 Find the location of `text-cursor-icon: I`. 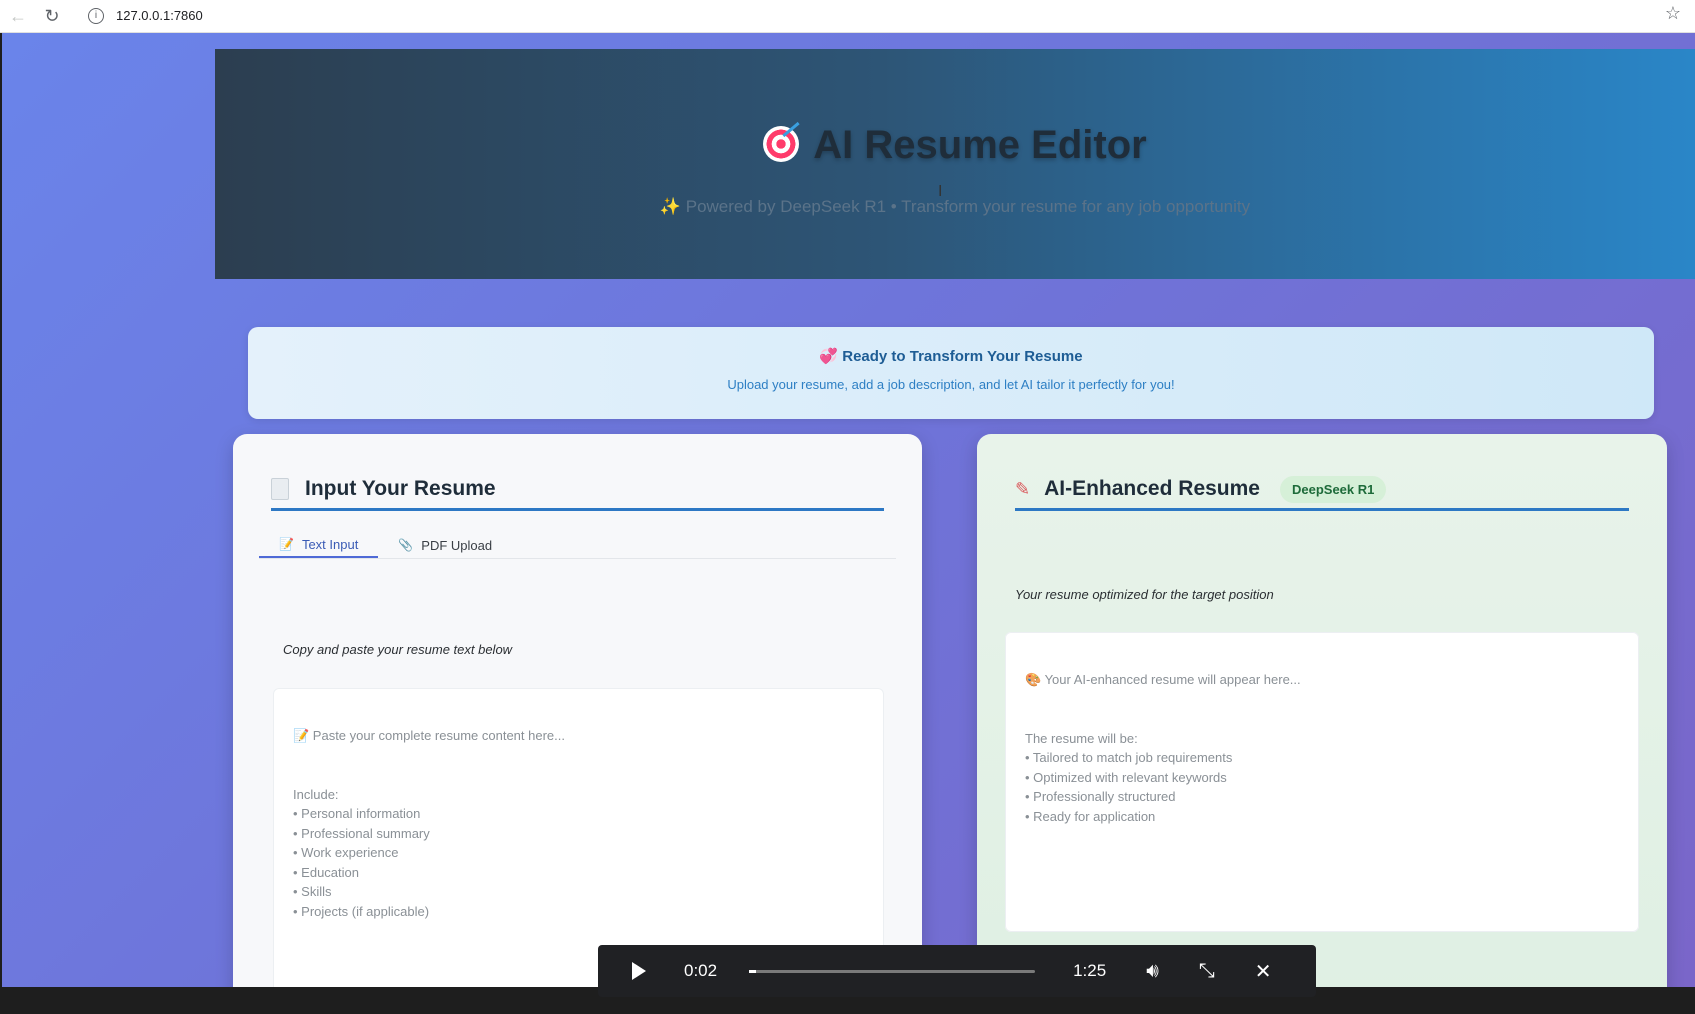

text-cursor-icon: I is located at coordinates (940, 191).